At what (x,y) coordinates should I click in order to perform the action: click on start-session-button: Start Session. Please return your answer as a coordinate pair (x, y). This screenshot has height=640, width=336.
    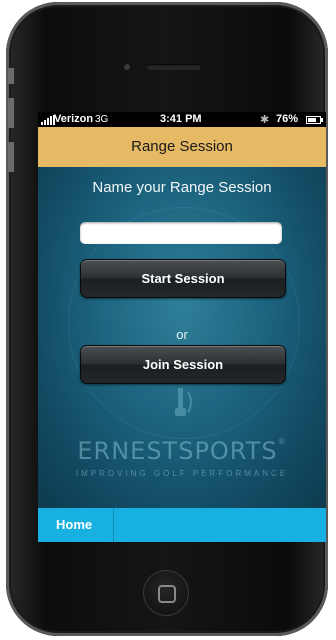
    Looking at the image, I should click on (183, 278).